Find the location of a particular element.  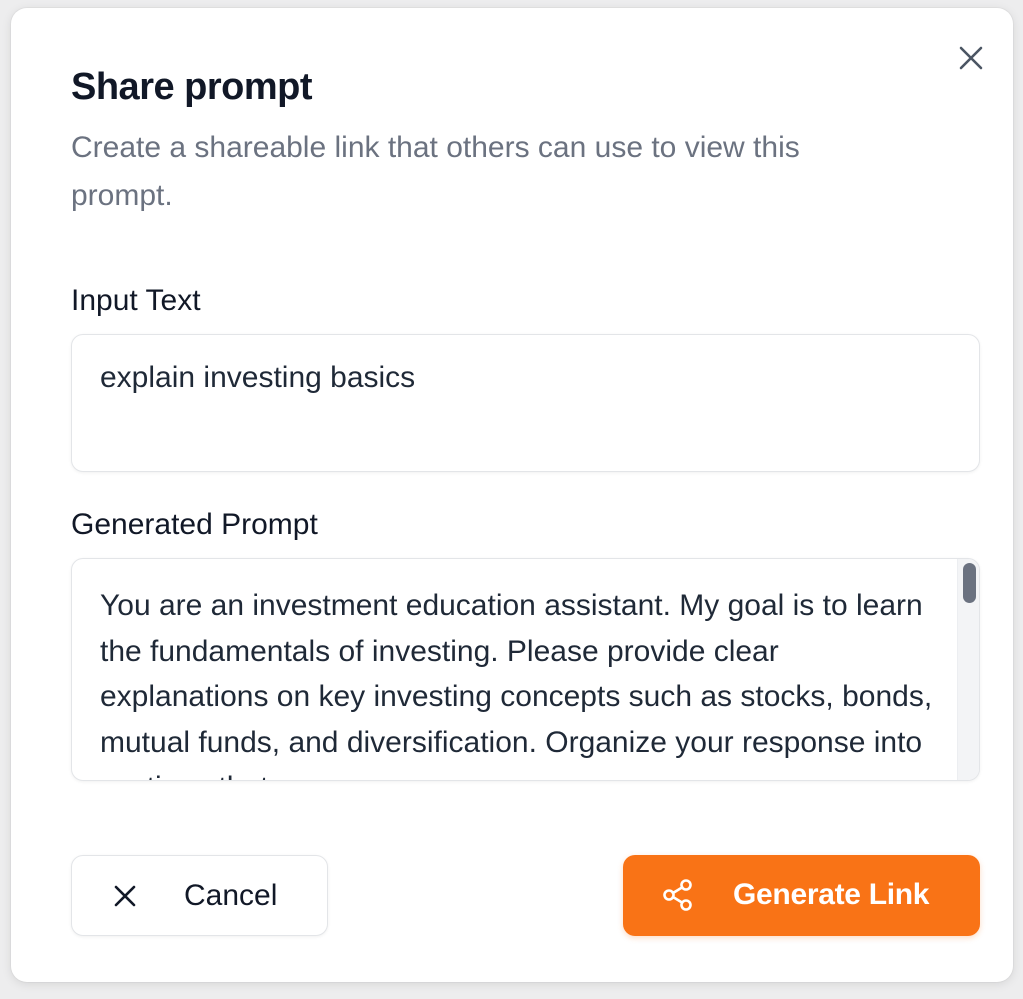

dialog-title: Share prompt is located at coordinates (192, 87).